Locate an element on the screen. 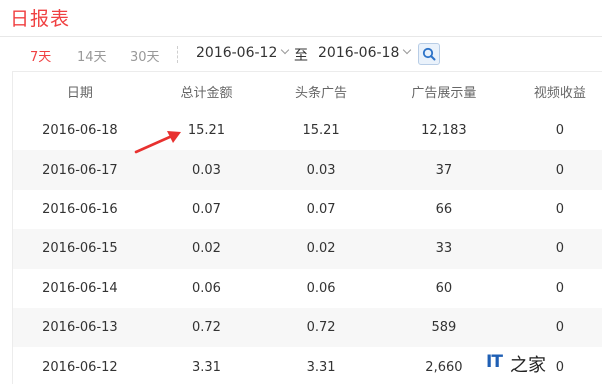 The image size is (602, 384). red-arrow-icon is located at coordinates (157, 142).